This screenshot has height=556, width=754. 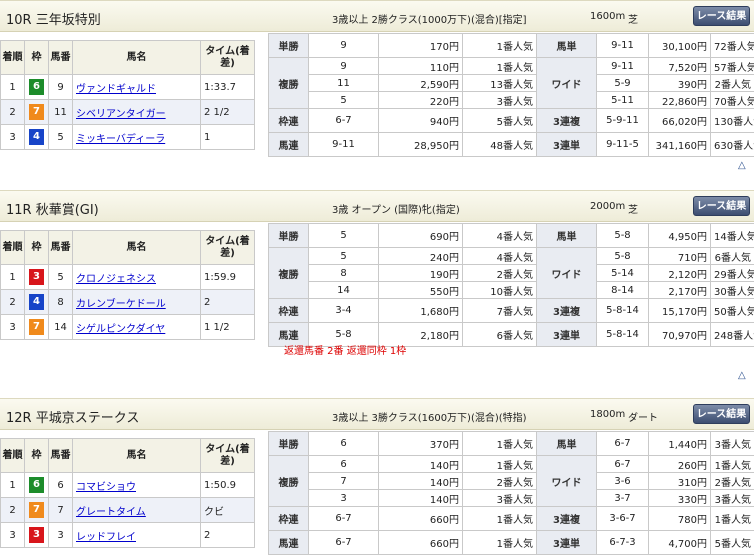 What do you see at coordinates (106, 537) in the screenshot?
I see `horse-link: レッドフレイ` at bounding box center [106, 537].